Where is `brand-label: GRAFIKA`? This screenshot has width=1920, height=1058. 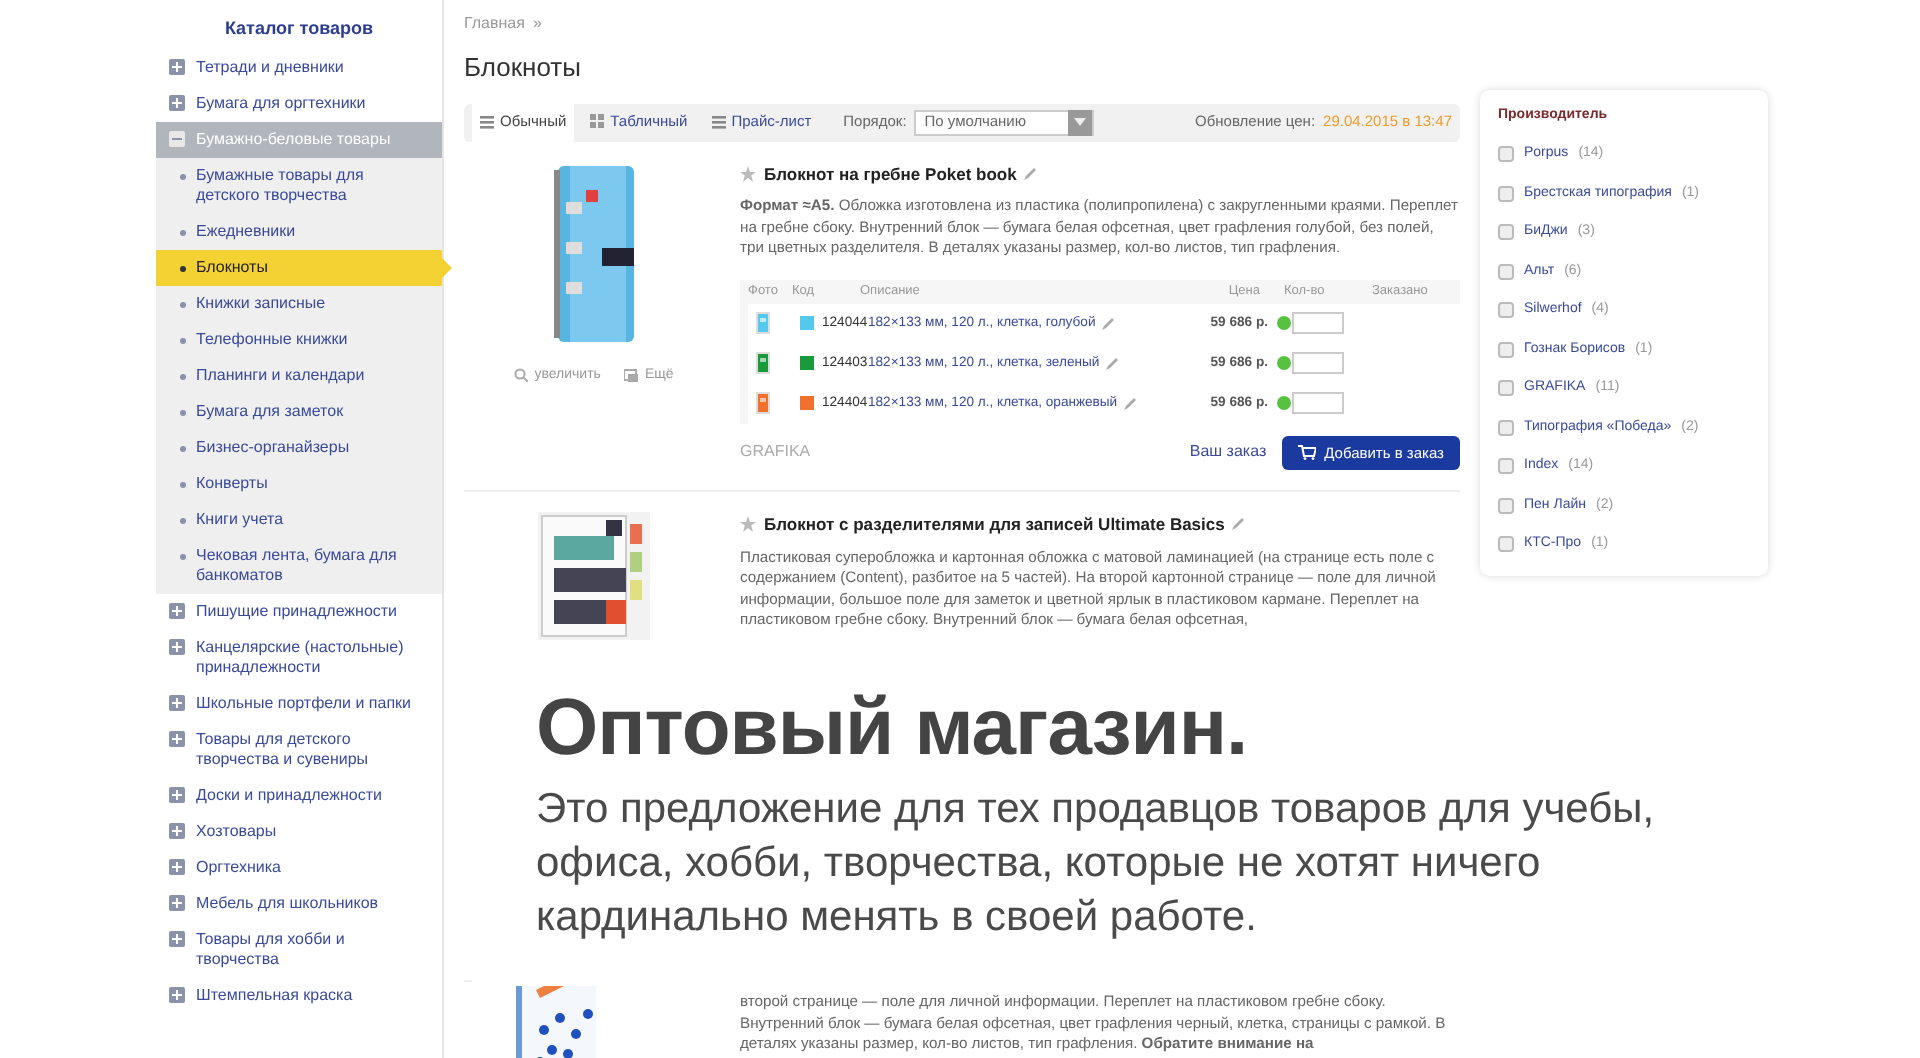 brand-label: GRAFIKA is located at coordinates (775, 452).